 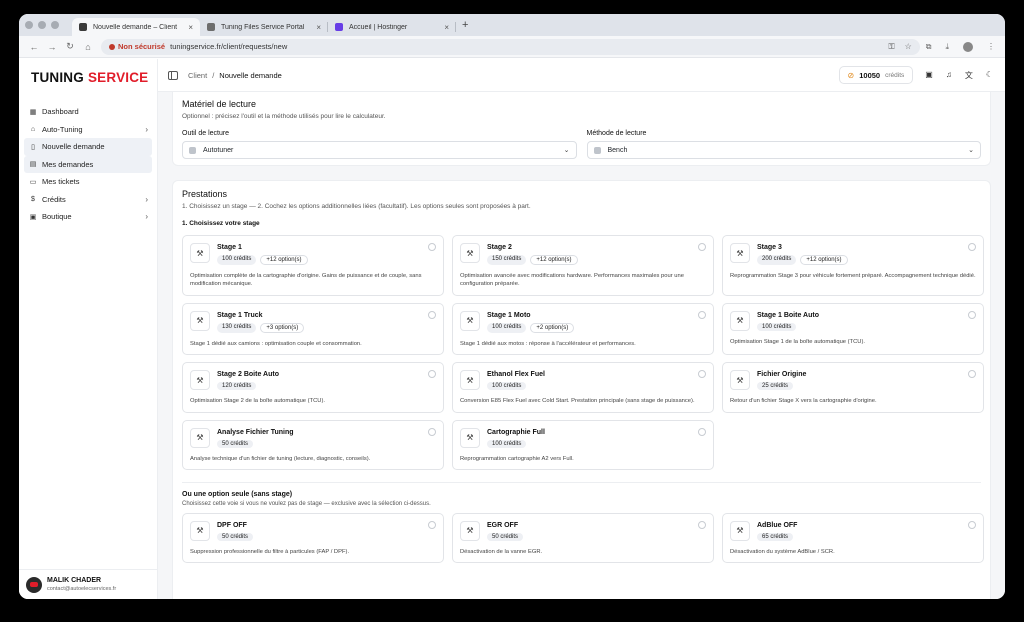 What do you see at coordinates (88, 147) in the screenshot?
I see `sidebar-item-nouvelle-demande: ▯ Nouvelle demande` at bounding box center [88, 147].